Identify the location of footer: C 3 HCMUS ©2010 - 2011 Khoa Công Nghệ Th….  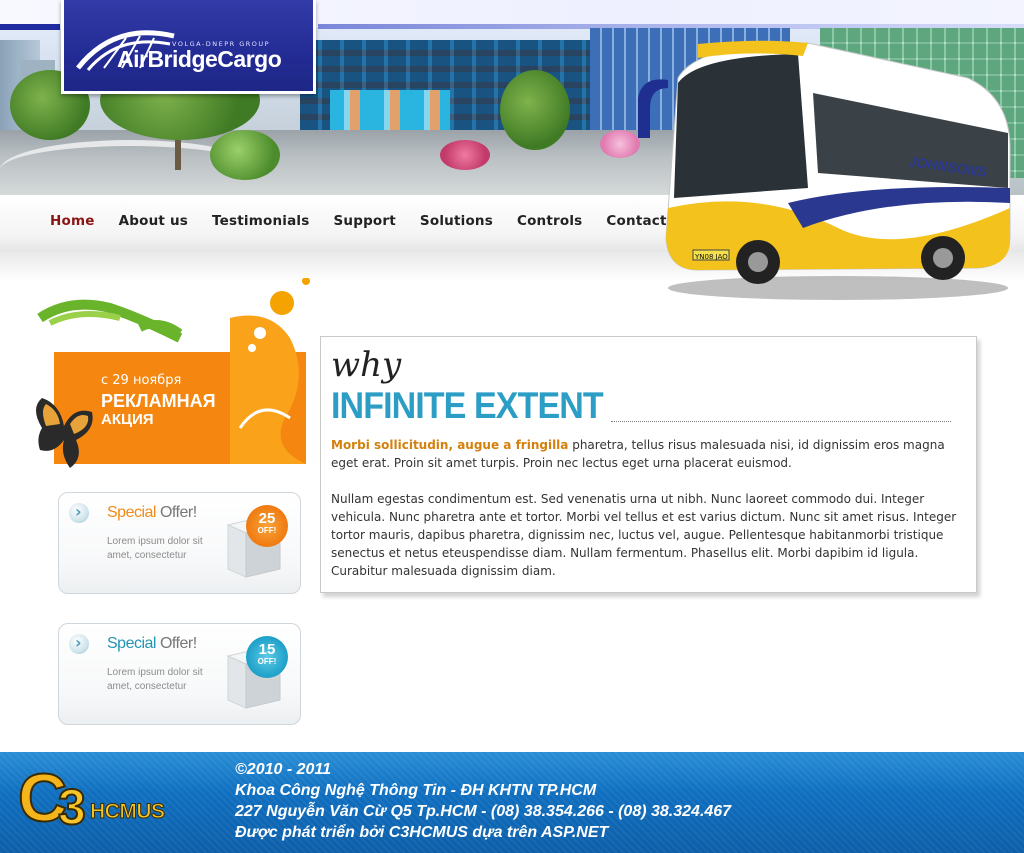
(512, 802).